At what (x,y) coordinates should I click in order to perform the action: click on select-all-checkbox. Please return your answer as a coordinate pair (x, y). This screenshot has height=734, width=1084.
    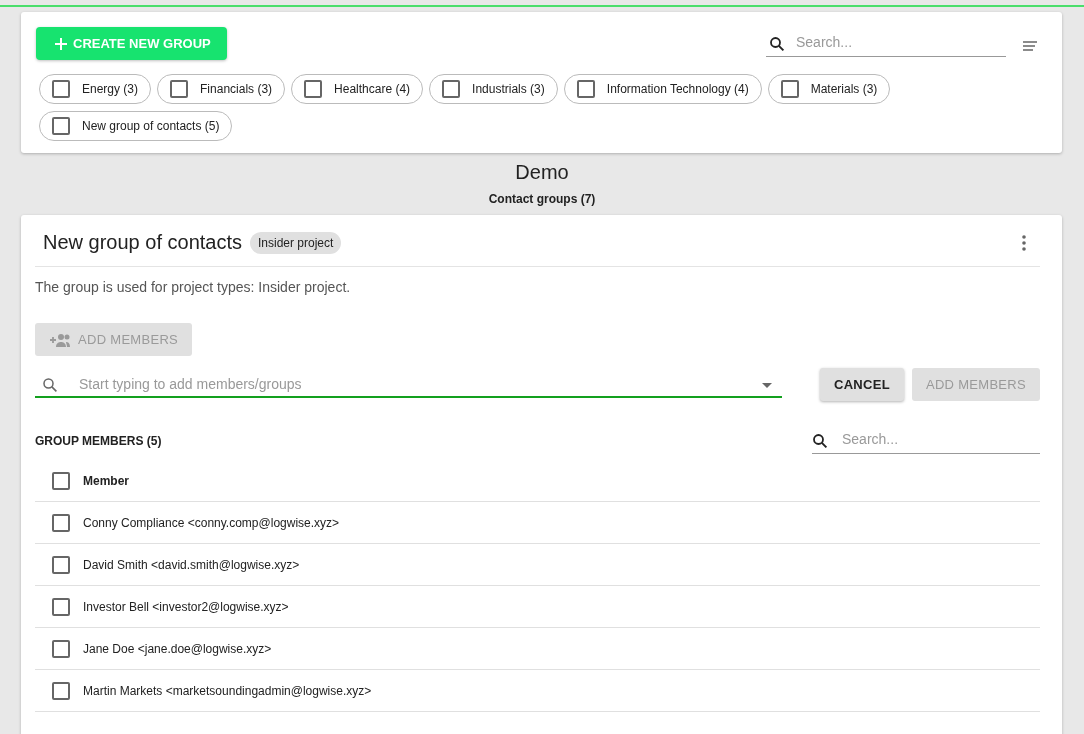
    Looking at the image, I should click on (61, 480).